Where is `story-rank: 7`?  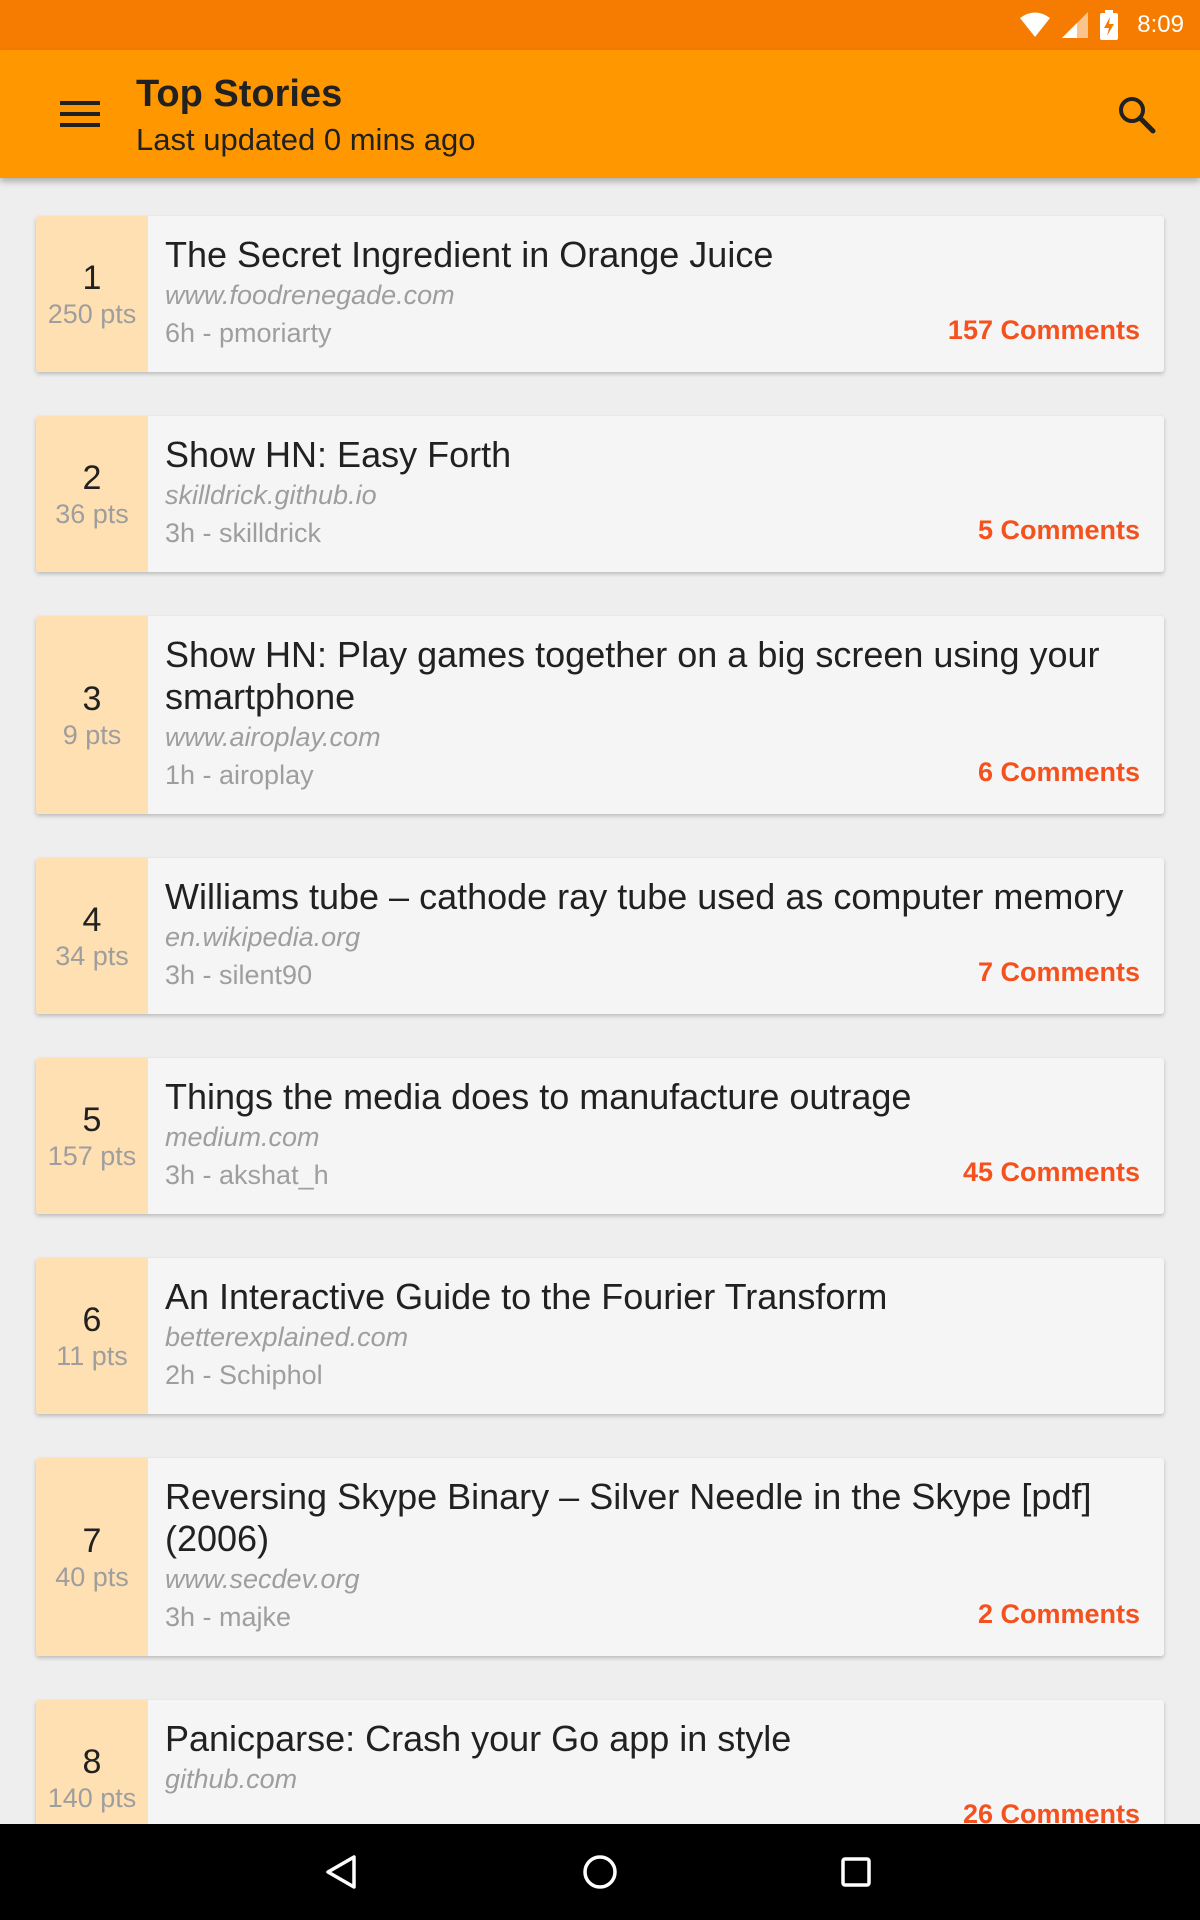
story-rank: 7 is located at coordinates (92, 1540).